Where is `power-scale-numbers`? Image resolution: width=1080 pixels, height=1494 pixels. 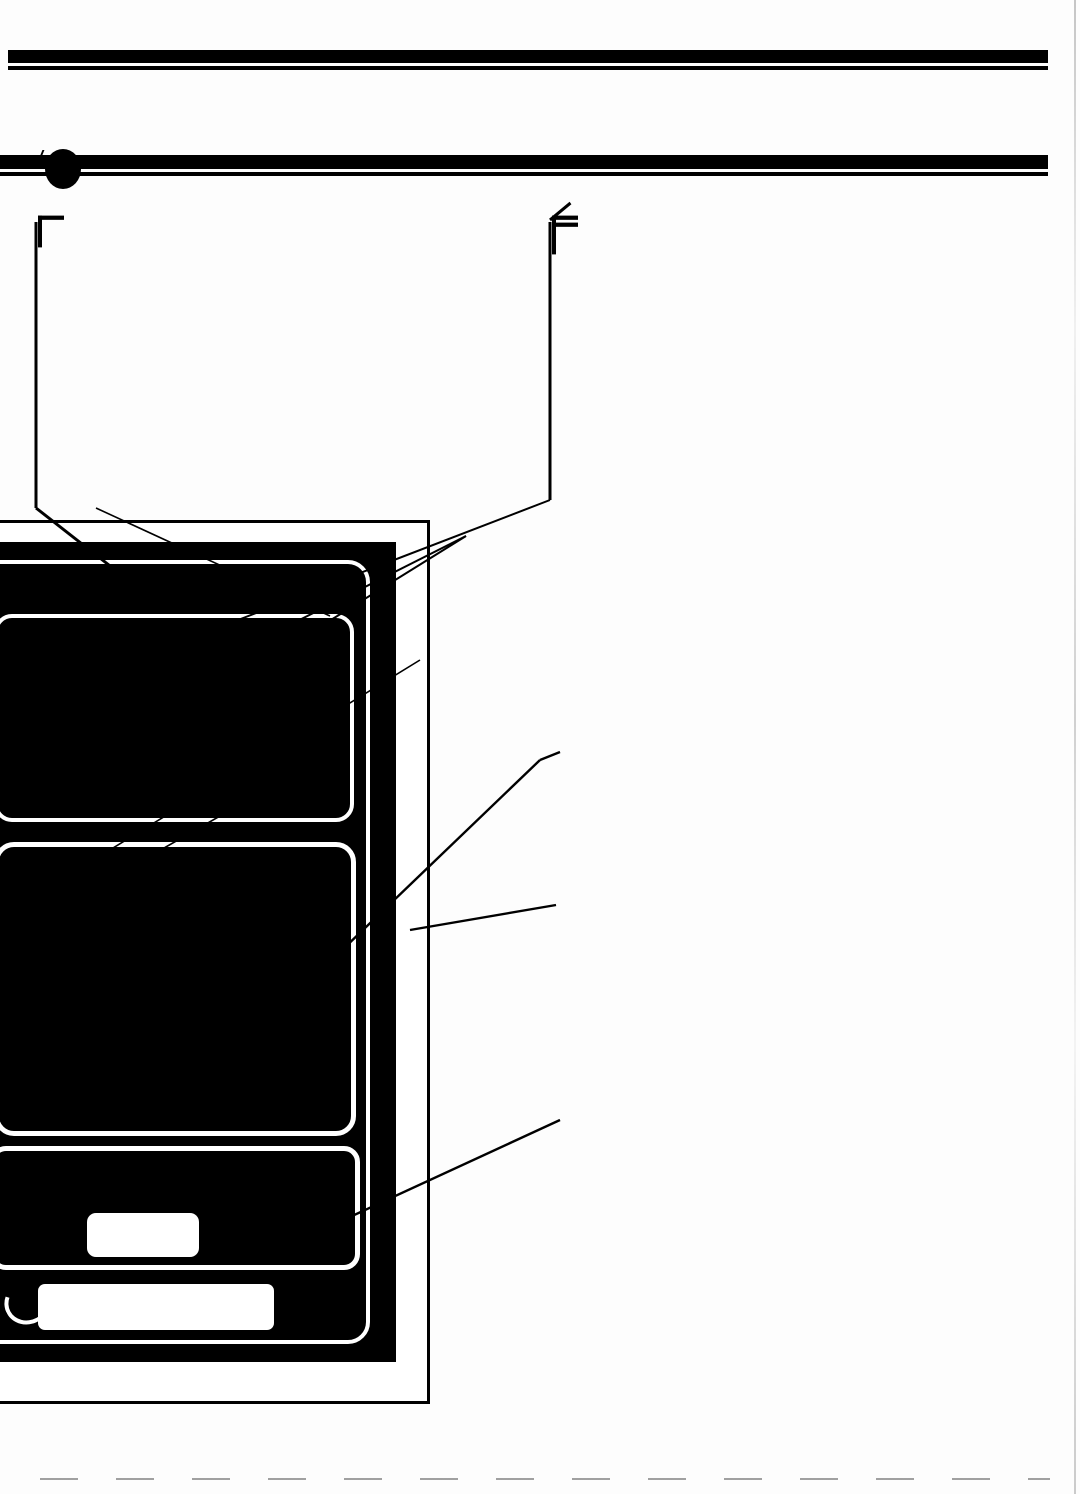 power-scale-numbers is located at coordinates (177, 1200).